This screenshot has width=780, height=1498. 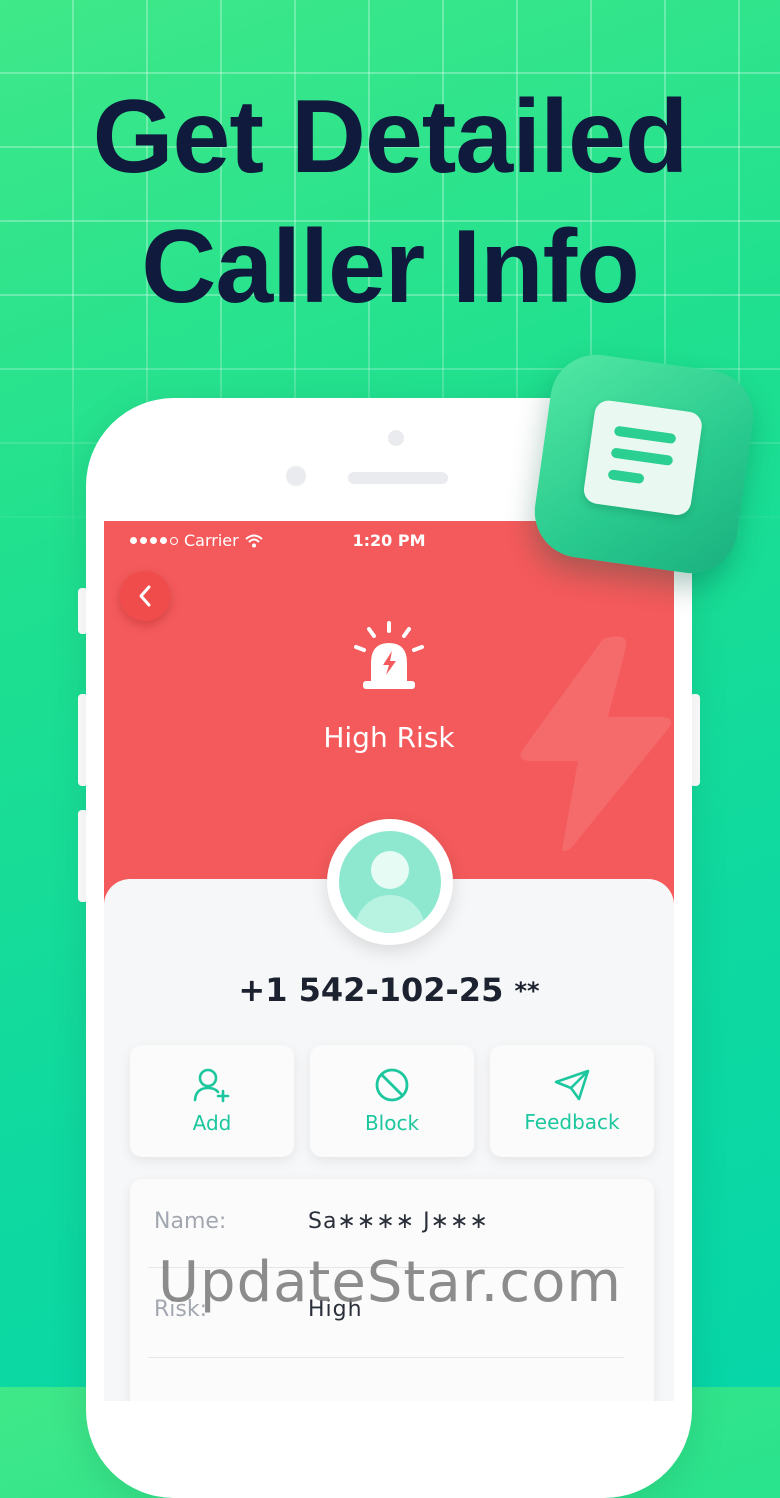 What do you see at coordinates (211, 1085) in the screenshot?
I see `add-user-icon` at bounding box center [211, 1085].